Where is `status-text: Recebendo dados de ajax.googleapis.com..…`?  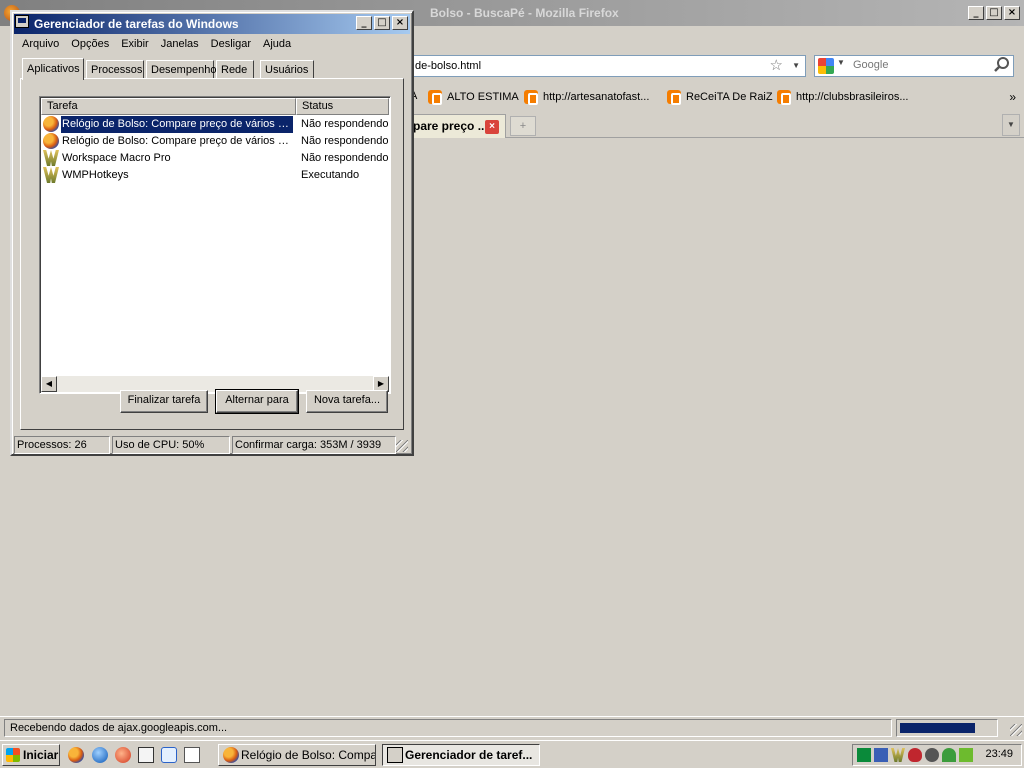 status-text: Recebendo dados de ajax.googleapis.com..… is located at coordinates (448, 728).